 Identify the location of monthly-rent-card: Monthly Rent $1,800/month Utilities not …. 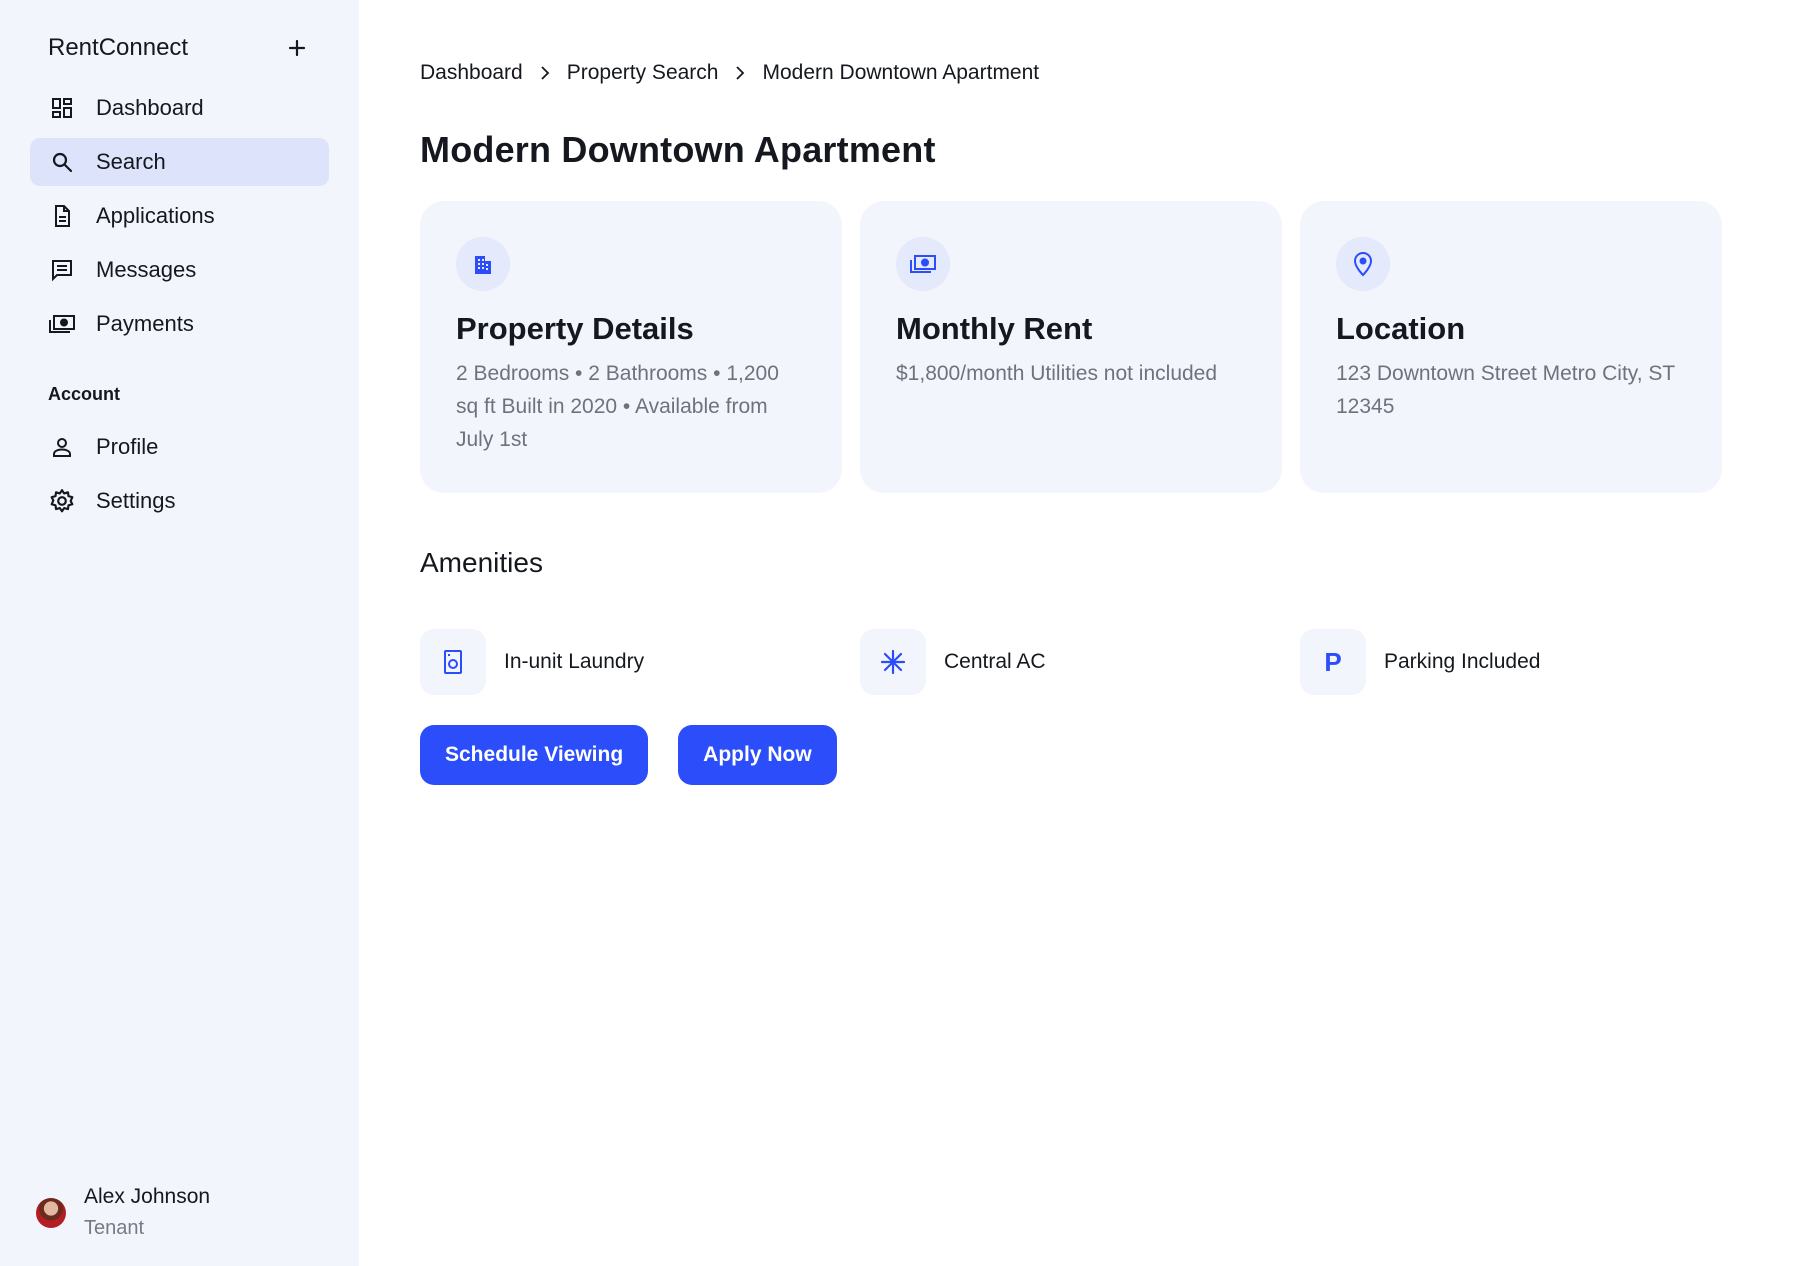
(1071, 347).